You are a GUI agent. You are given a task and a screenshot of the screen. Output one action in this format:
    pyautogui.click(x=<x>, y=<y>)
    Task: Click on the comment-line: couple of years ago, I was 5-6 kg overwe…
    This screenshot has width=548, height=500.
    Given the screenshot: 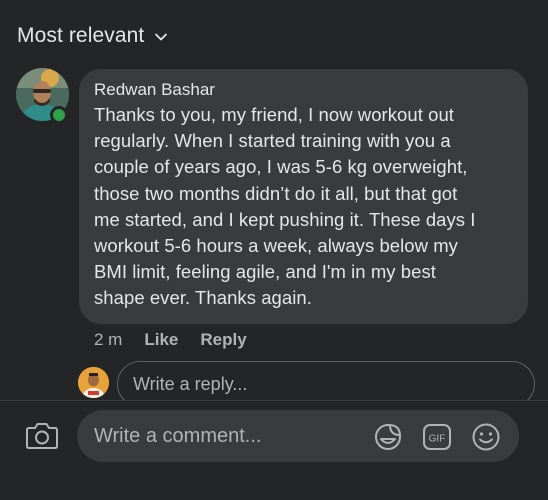 What is the action you would take?
    pyautogui.click(x=281, y=167)
    